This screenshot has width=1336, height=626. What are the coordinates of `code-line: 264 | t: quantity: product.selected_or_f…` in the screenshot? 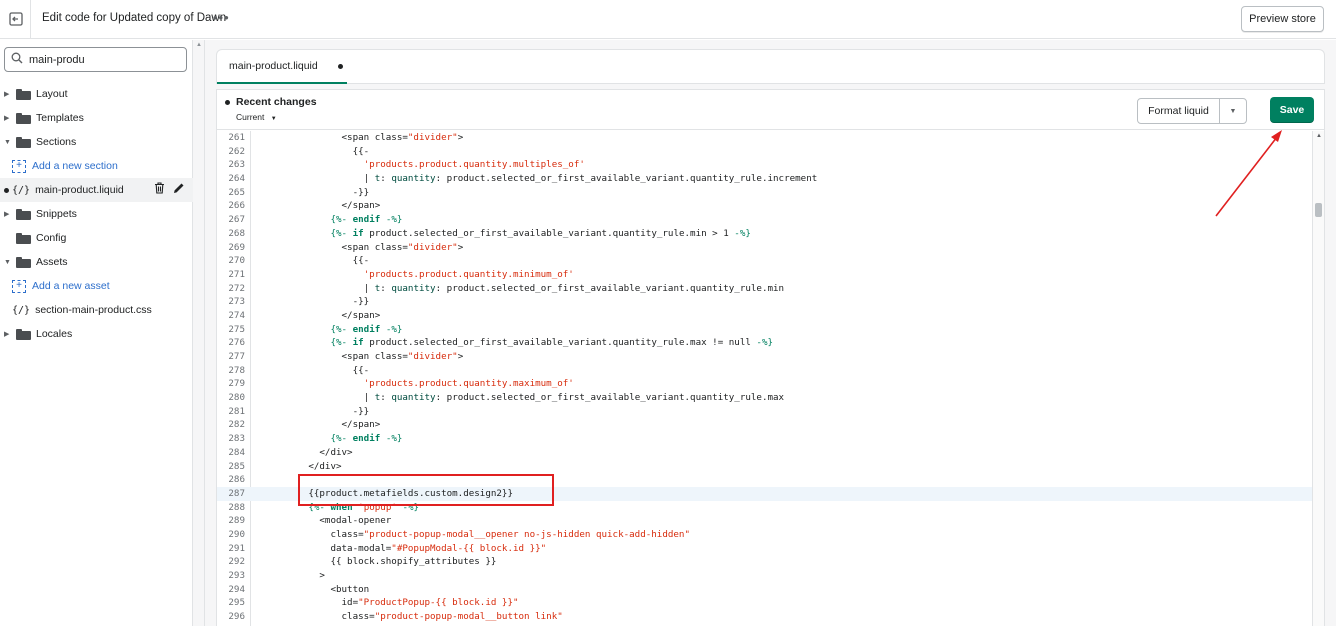 It's located at (764, 179).